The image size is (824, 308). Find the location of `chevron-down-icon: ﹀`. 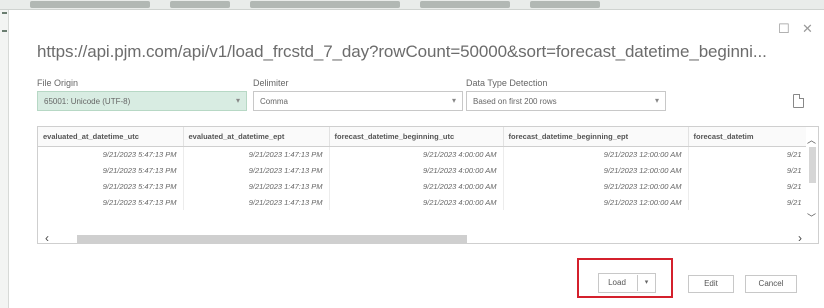

chevron-down-icon: ﹀ is located at coordinates (811, 217).